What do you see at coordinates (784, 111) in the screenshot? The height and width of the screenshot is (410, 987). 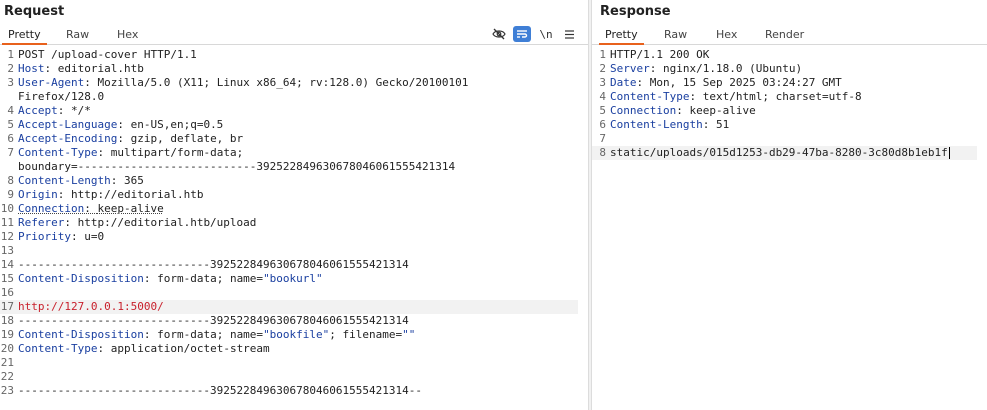 I see `response-line: 5 Connection: keep-alive` at bounding box center [784, 111].